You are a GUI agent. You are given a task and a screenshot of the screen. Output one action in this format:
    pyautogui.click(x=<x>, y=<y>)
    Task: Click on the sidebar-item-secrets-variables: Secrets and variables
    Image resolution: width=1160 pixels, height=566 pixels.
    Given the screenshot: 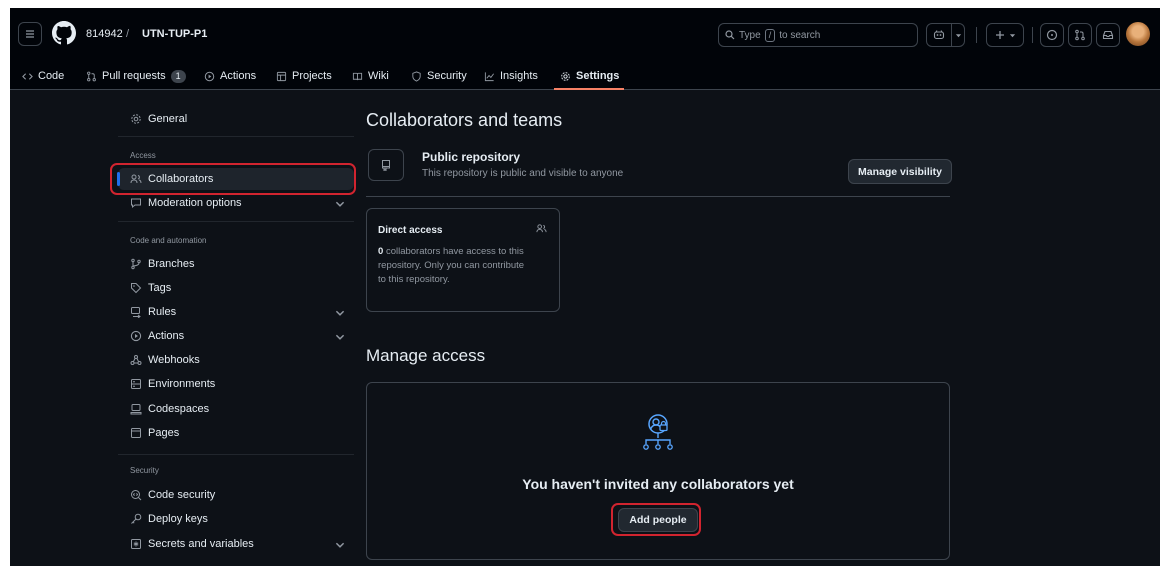 What is the action you would take?
    pyautogui.click(x=236, y=544)
    